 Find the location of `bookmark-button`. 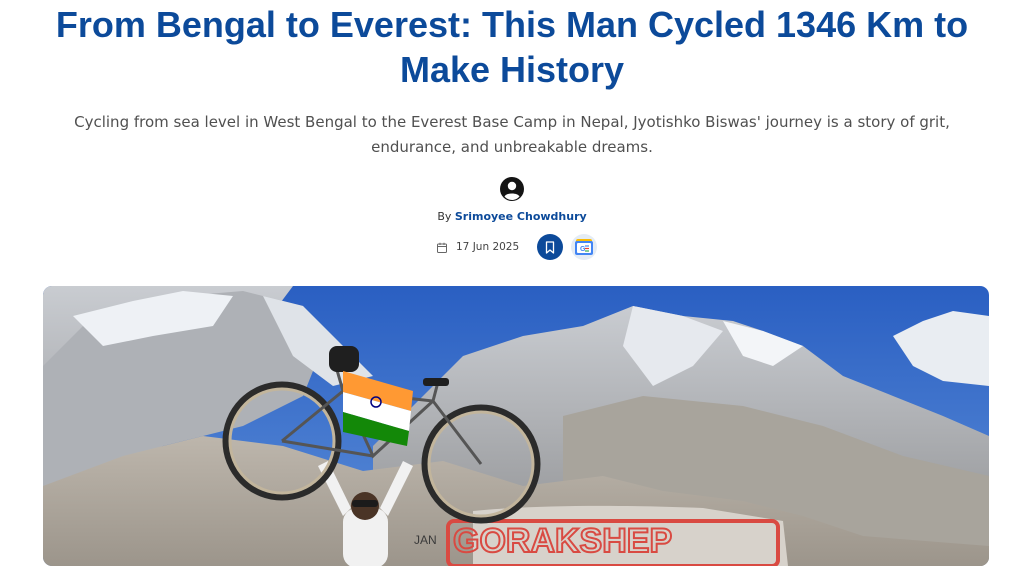

bookmark-button is located at coordinates (550, 247).